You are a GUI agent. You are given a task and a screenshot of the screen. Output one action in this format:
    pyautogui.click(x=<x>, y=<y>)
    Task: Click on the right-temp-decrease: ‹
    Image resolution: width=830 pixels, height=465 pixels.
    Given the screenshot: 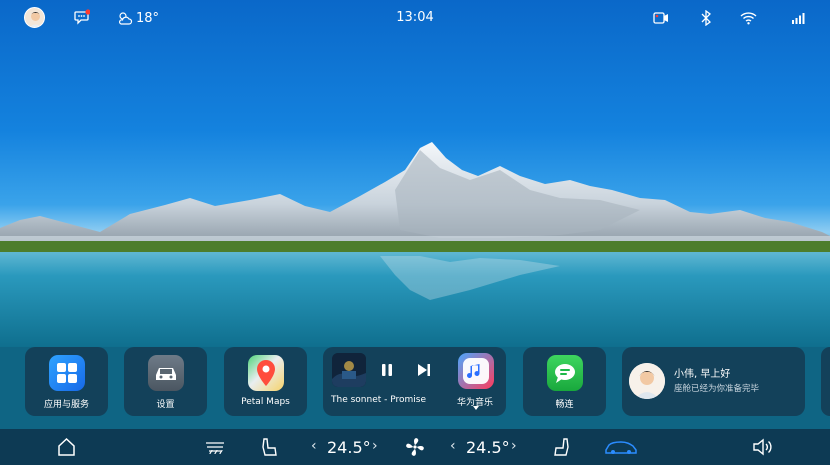 What is the action you would take?
    pyautogui.click(x=453, y=446)
    